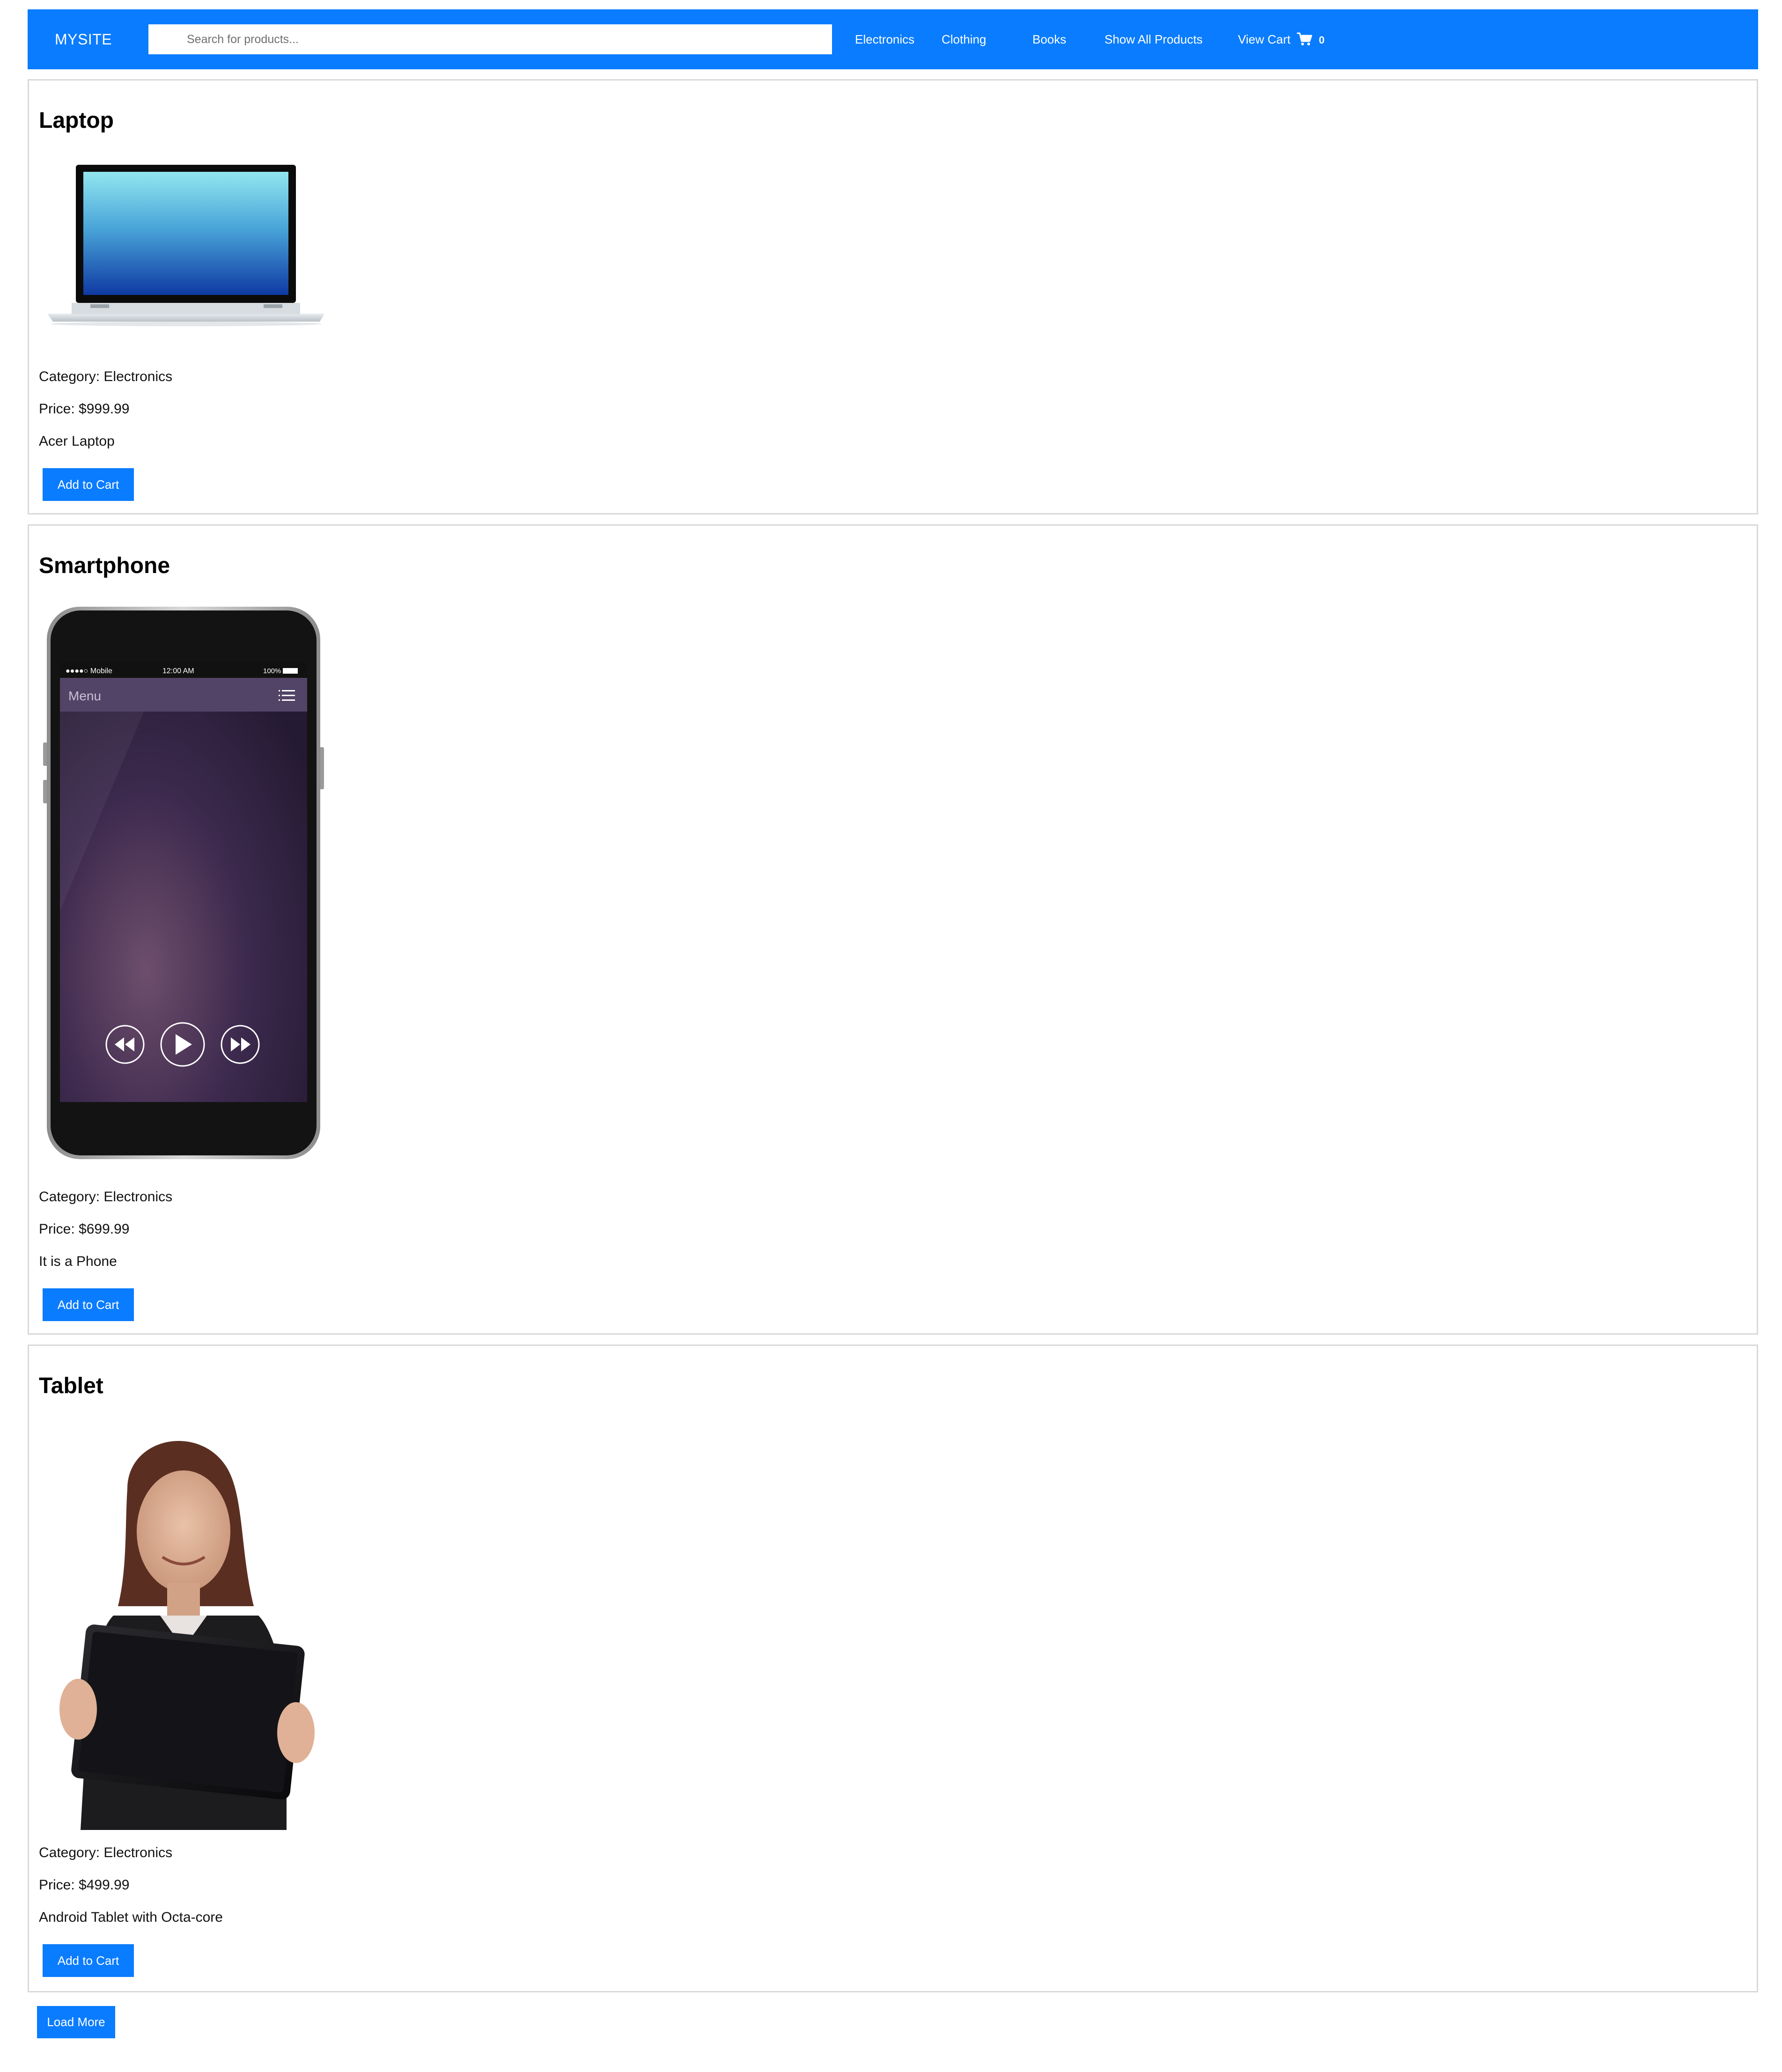 The image size is (1782, 2072). Describe the element at coordinates (884, 39) in the screenshot. I see `nav-link-electronics: Electronics` at that location.